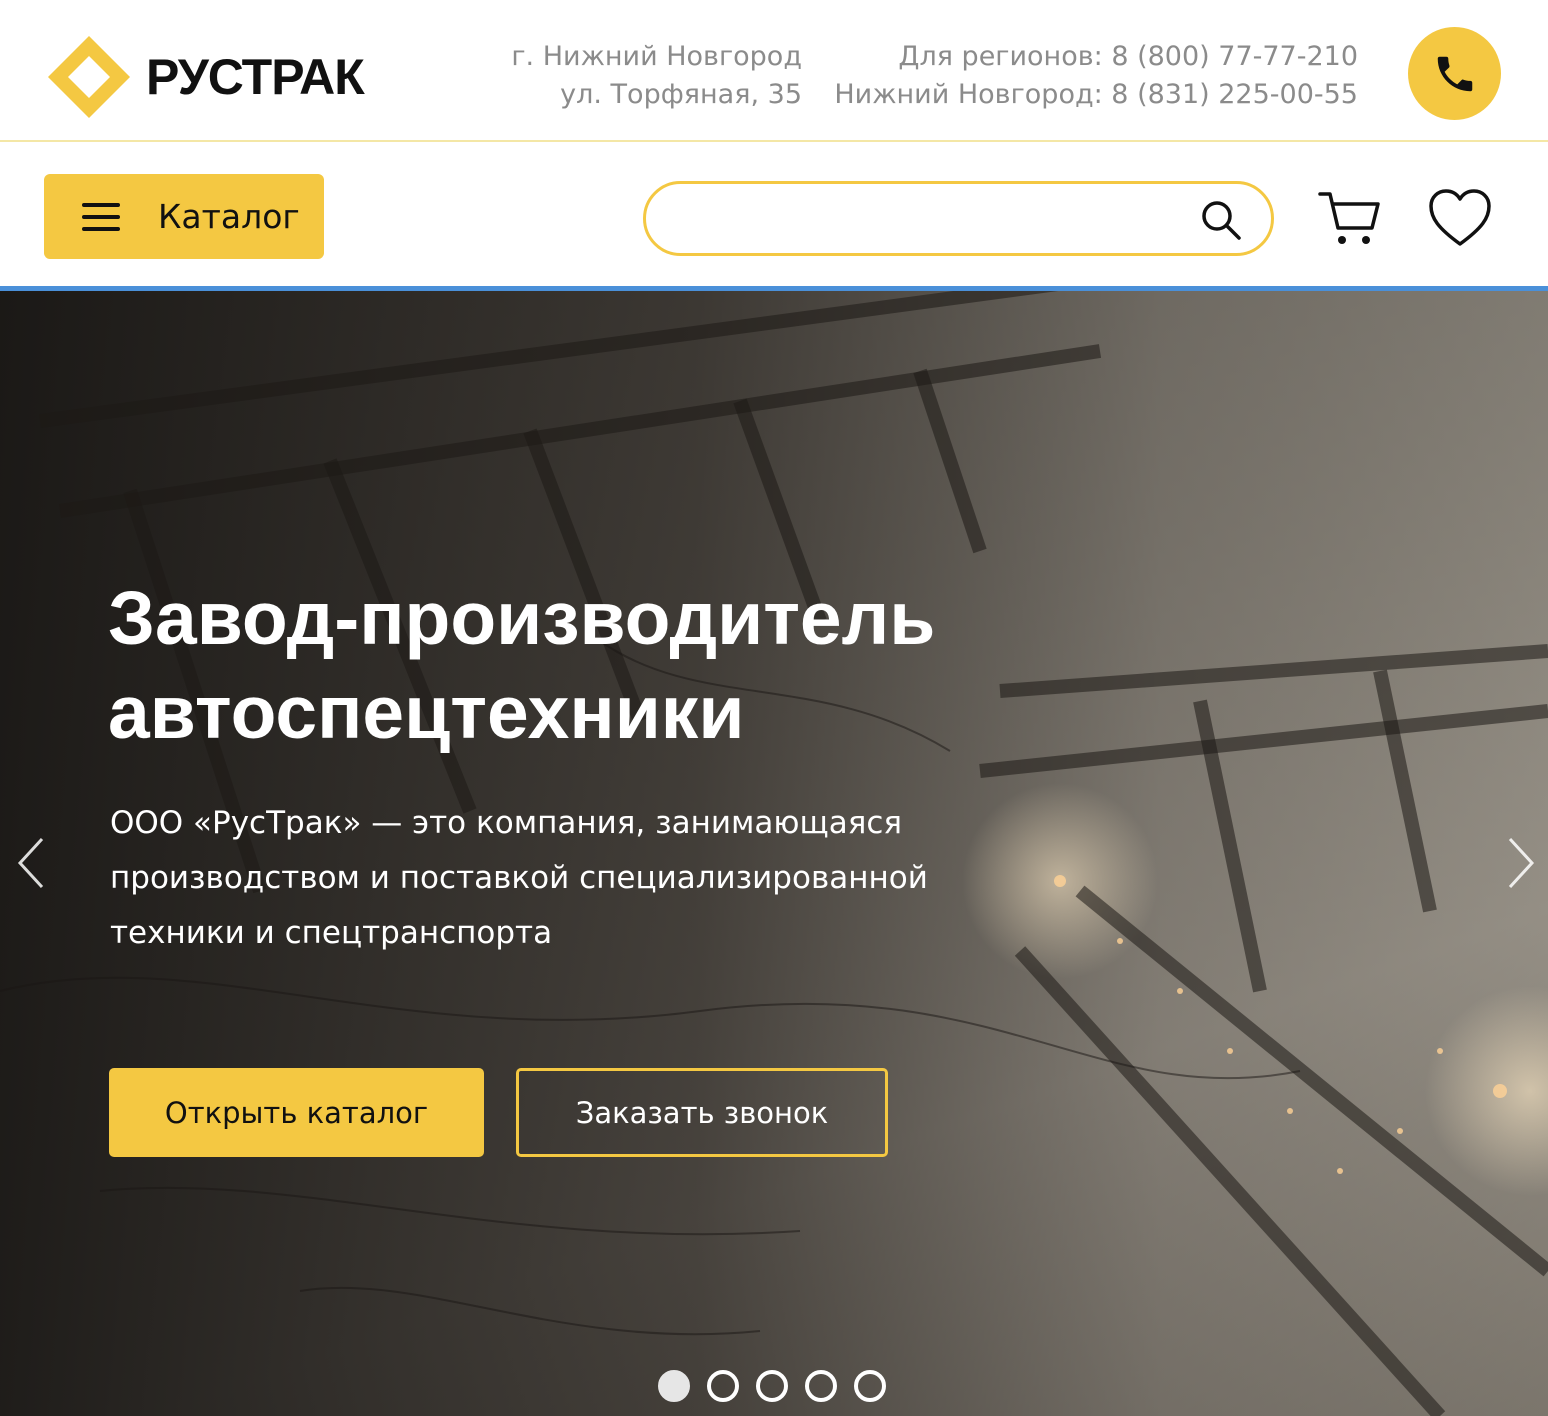 This screenshot has width=1548, height=1416. What do you see at coordinates (331, 933) in the screenshot?
I see `hero-desc-line: техники и спецтранспорта` at bounding box center [331, 933].